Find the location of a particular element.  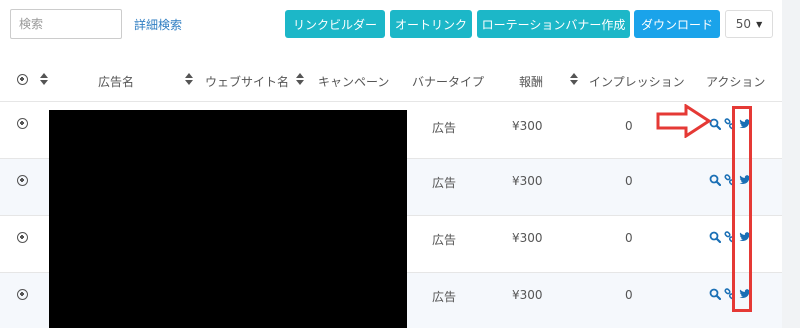

auto-link-button: オートリンク is located at coordinates (431, 24).